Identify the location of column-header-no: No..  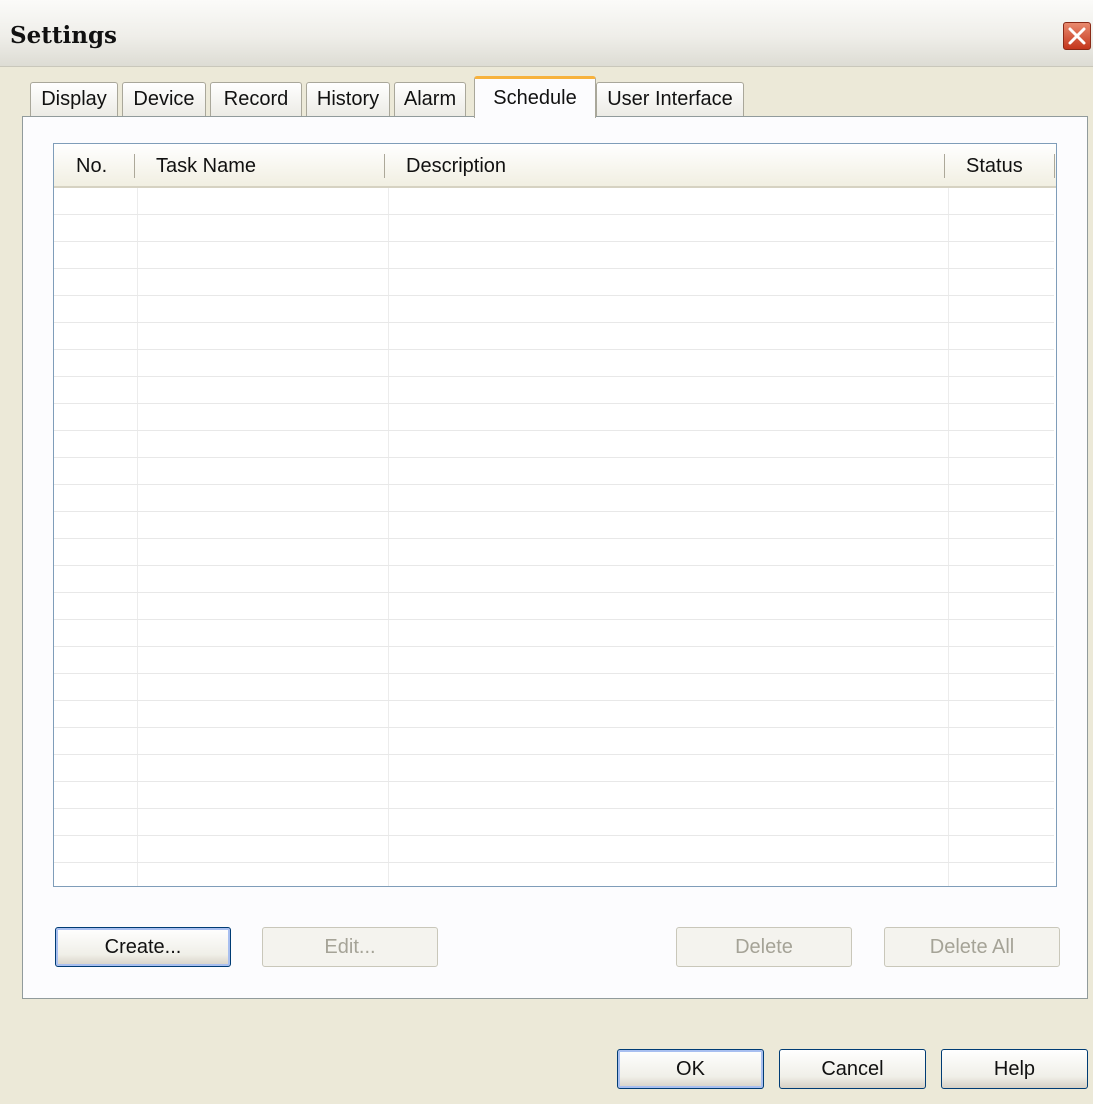
(91, 165).